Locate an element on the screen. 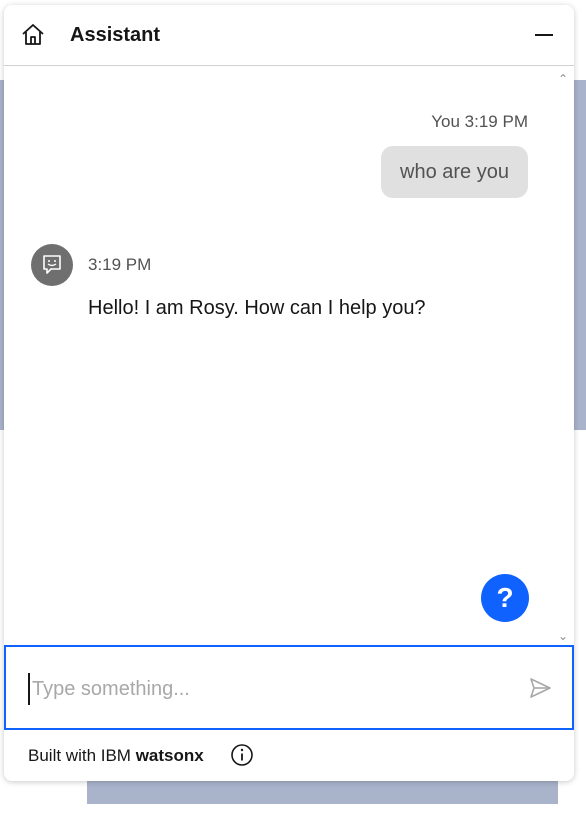  user-message-bubble: who are you is located at coordinates (454, 172).